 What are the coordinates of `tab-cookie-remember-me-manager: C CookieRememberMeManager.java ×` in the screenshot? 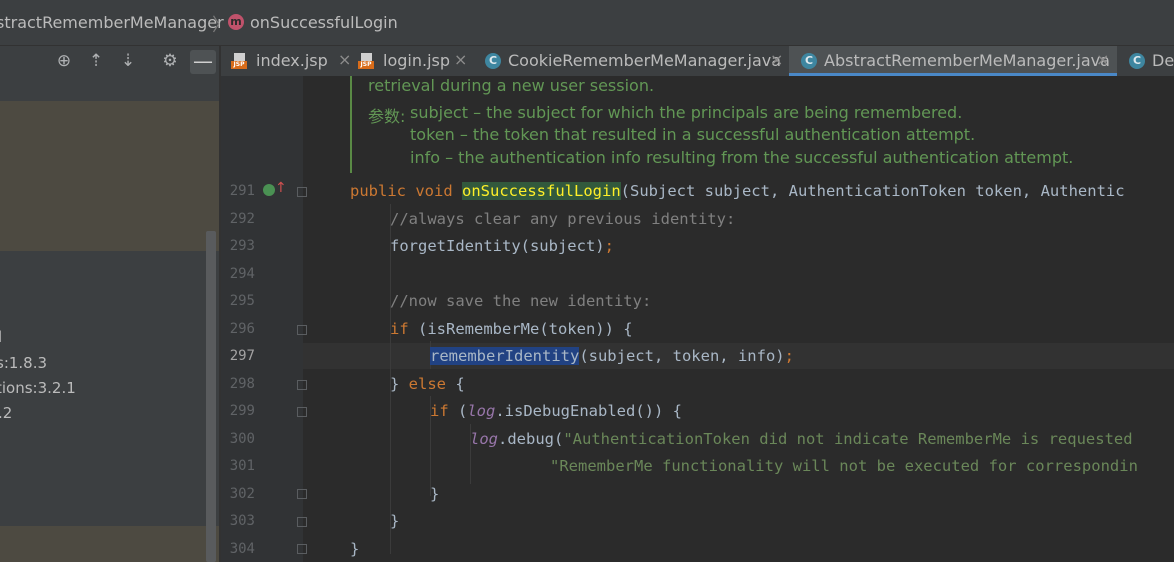 It's located at (635, 61).